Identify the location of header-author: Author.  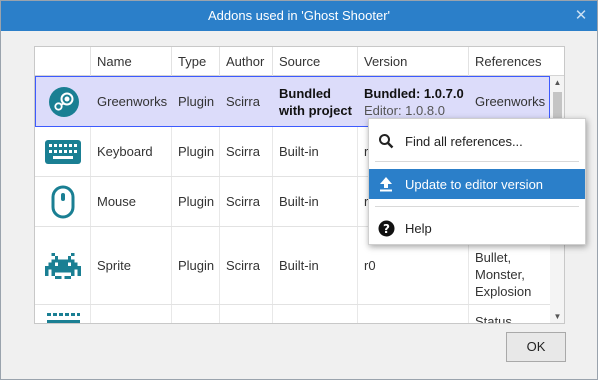
(245, 61).